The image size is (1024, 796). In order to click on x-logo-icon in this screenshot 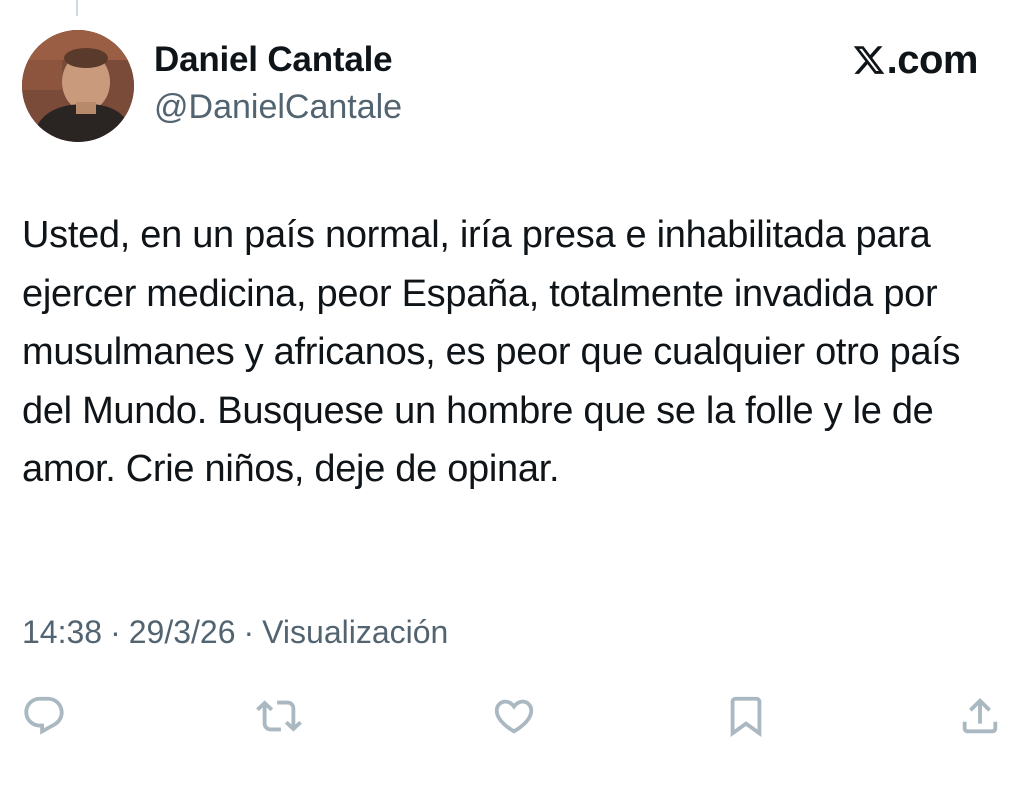, I will do `click(868, 60)`.